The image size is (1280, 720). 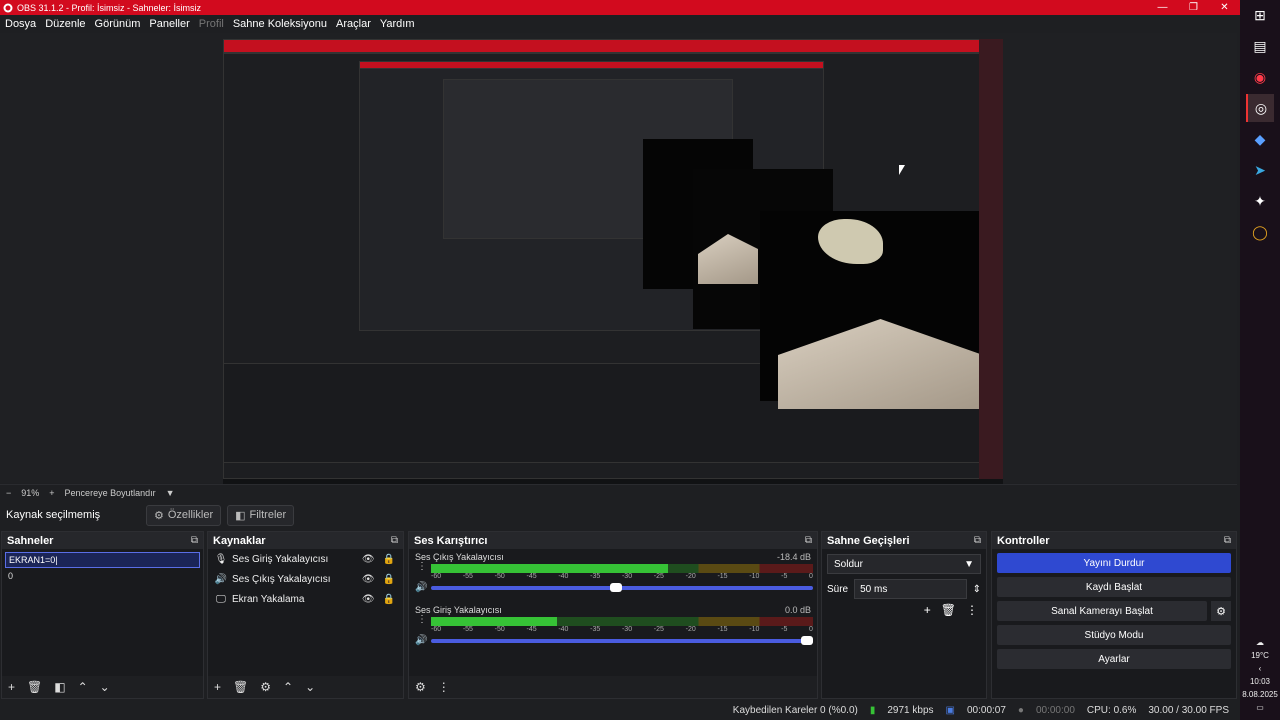 I want to click on virtual-cam-button: Sanal Kamerayı Başlat, so click(x=1102, y=611).